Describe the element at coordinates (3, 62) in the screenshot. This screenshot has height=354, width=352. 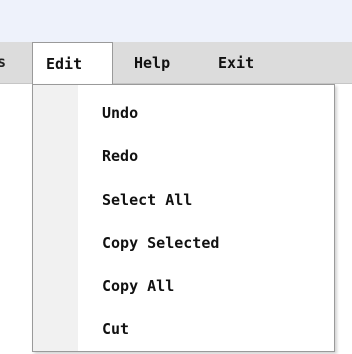
I see `menu-item-partial: s` at that location.